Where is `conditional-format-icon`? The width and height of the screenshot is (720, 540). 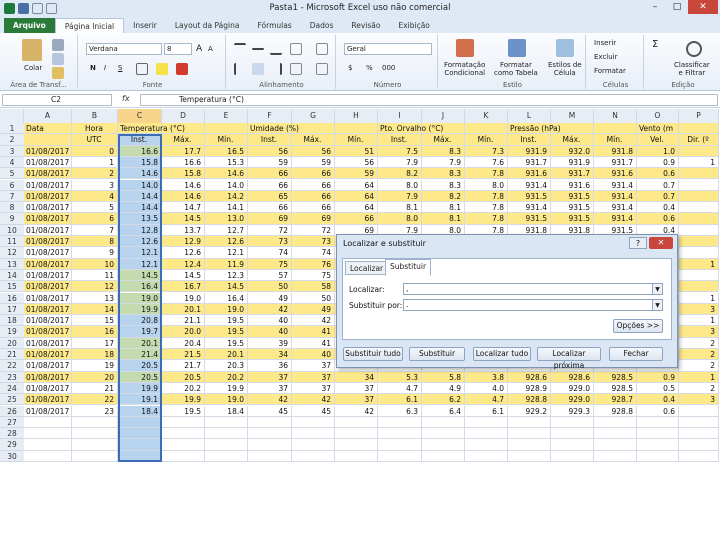
conditional-format-icon is located at coordinates (465, 48).